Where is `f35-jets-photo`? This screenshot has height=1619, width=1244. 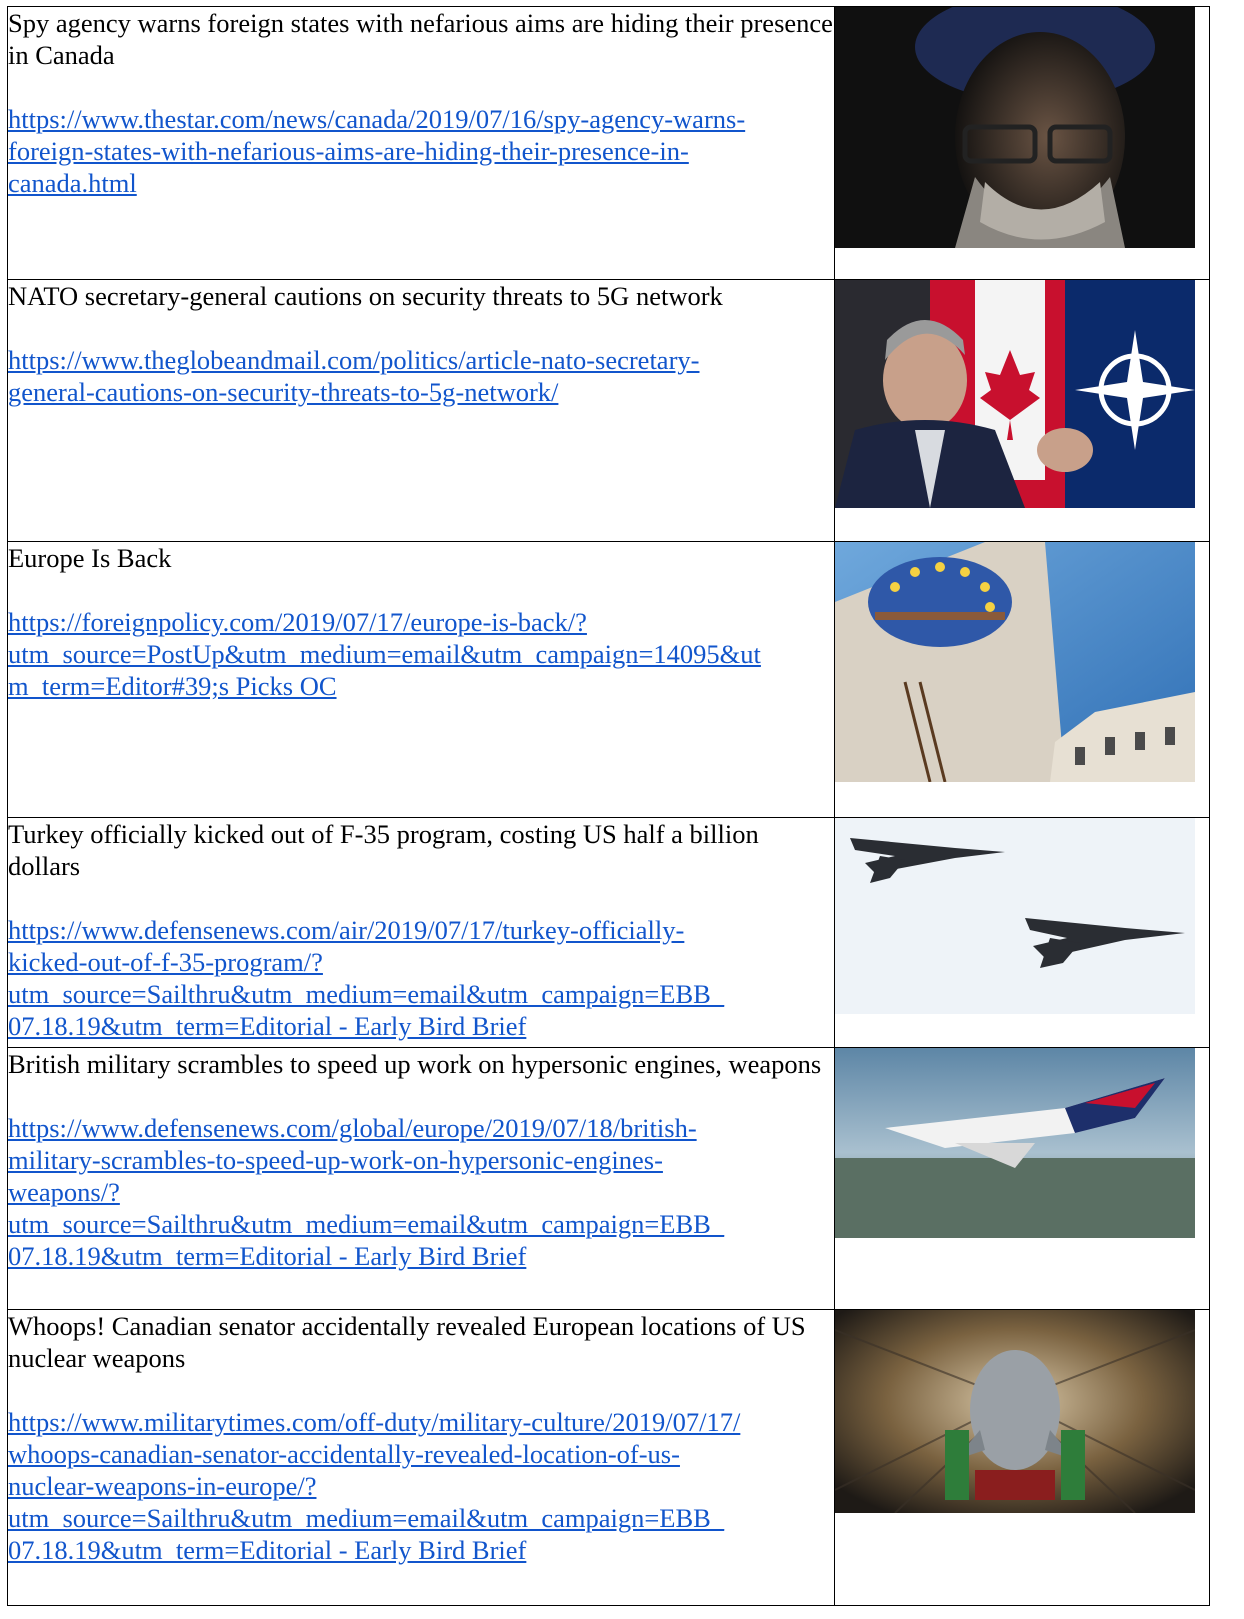 f35-jets-photo is located at coordinates (1015, 916).